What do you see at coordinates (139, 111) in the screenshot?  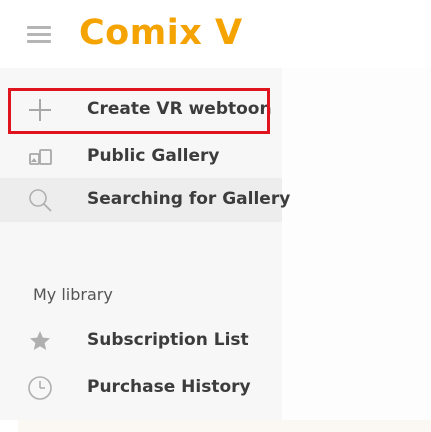 I see `highlight-box` at bounding box center [139, 111].